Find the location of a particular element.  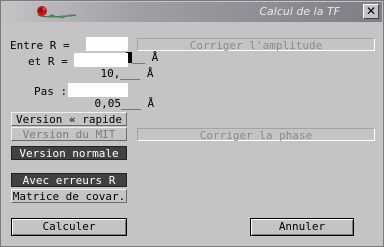

step-value: 0,05___ Å is located at coordinates (124, 103).